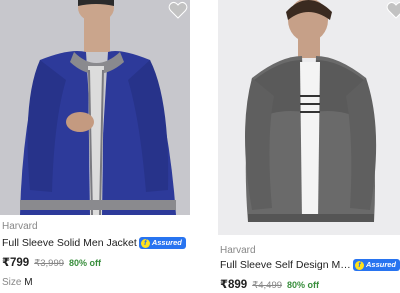  Describe the element at coordinates (16, 263) in the screenshot. I see `selling-price: ₹799` at that location.